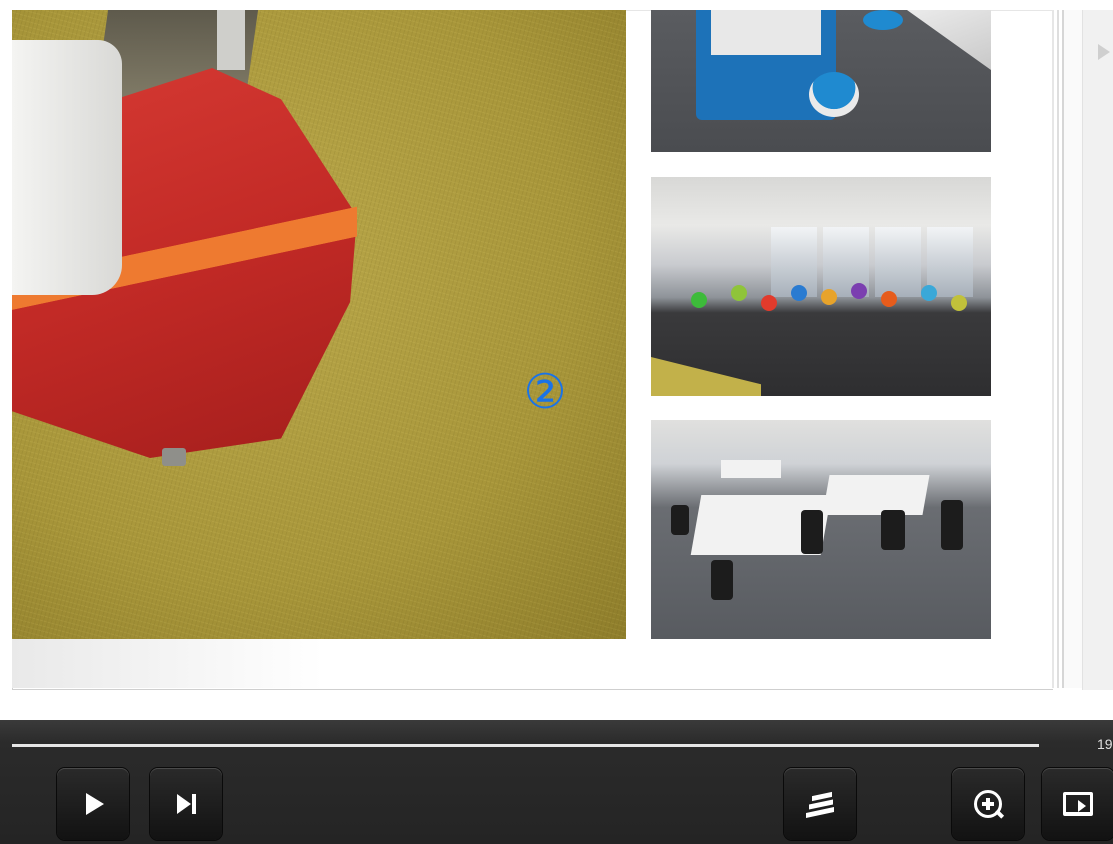  I want to click on toc-button, so click(820, 804).